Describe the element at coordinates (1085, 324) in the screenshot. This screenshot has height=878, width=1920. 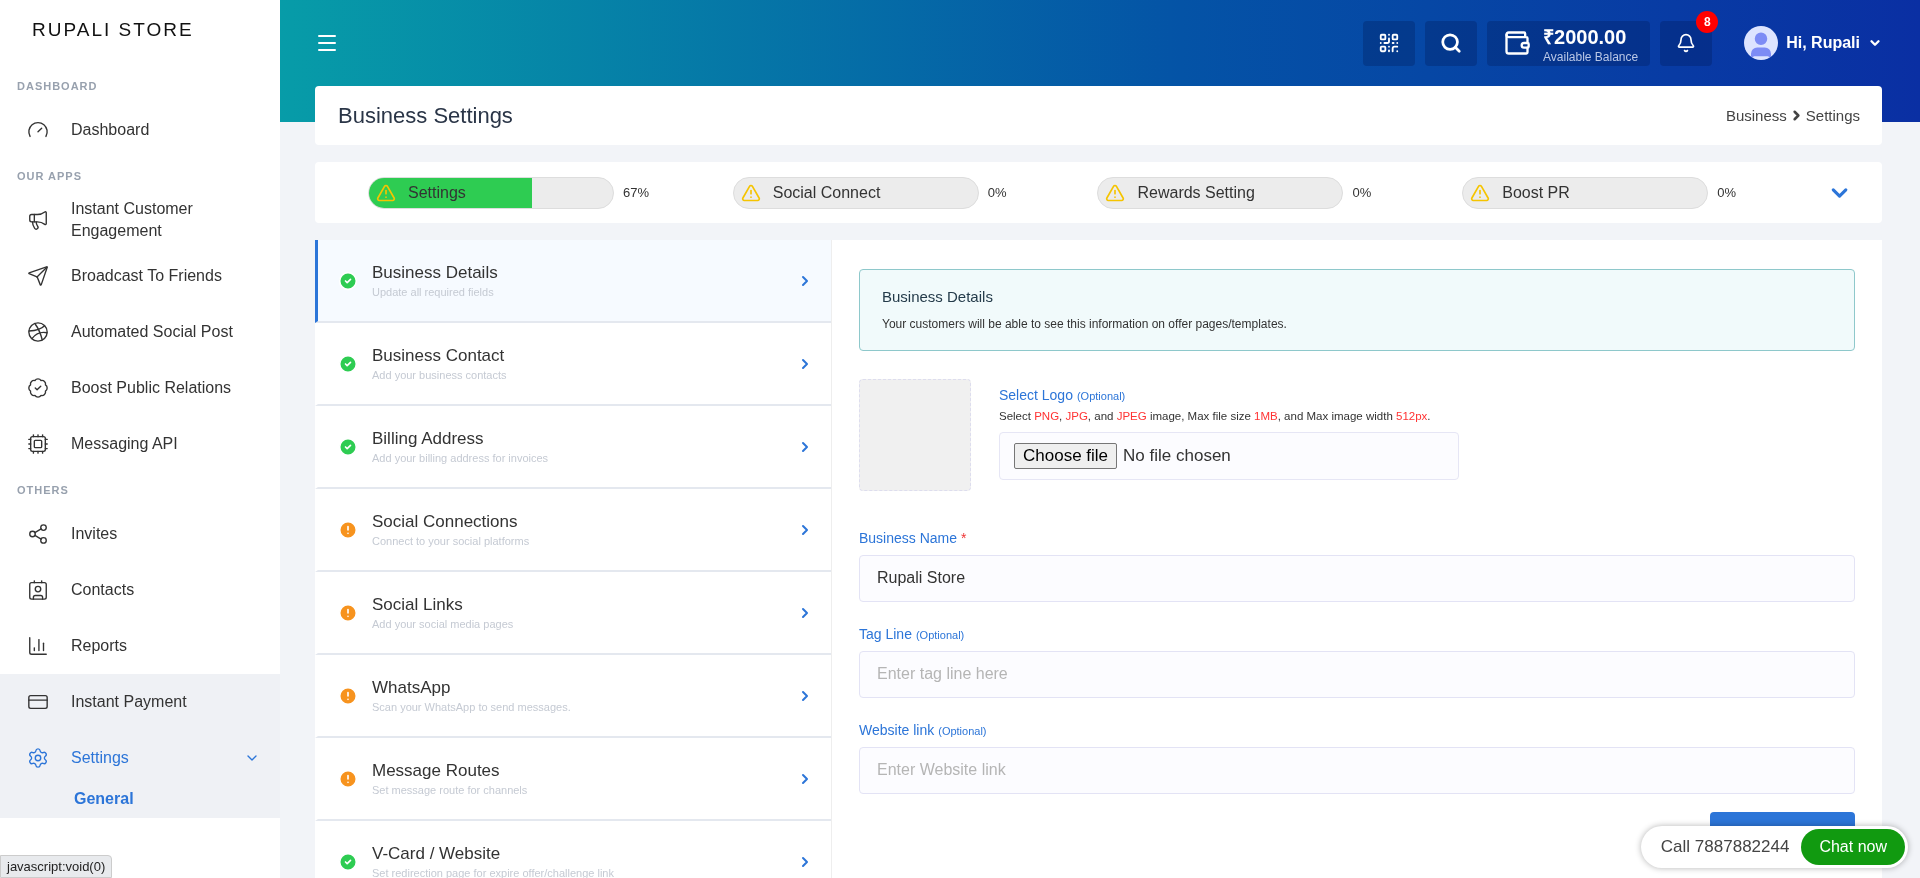
I see `info-text: Your customers will be able to see this information on offer pages/templates.` at that location.